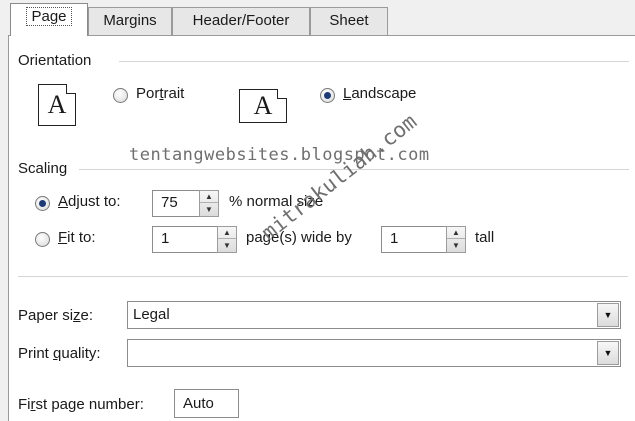 Image resolution: width=635 pixels, height=421 pixels. I want to click on adjust-to-accelerator: A, so click(63, 201).